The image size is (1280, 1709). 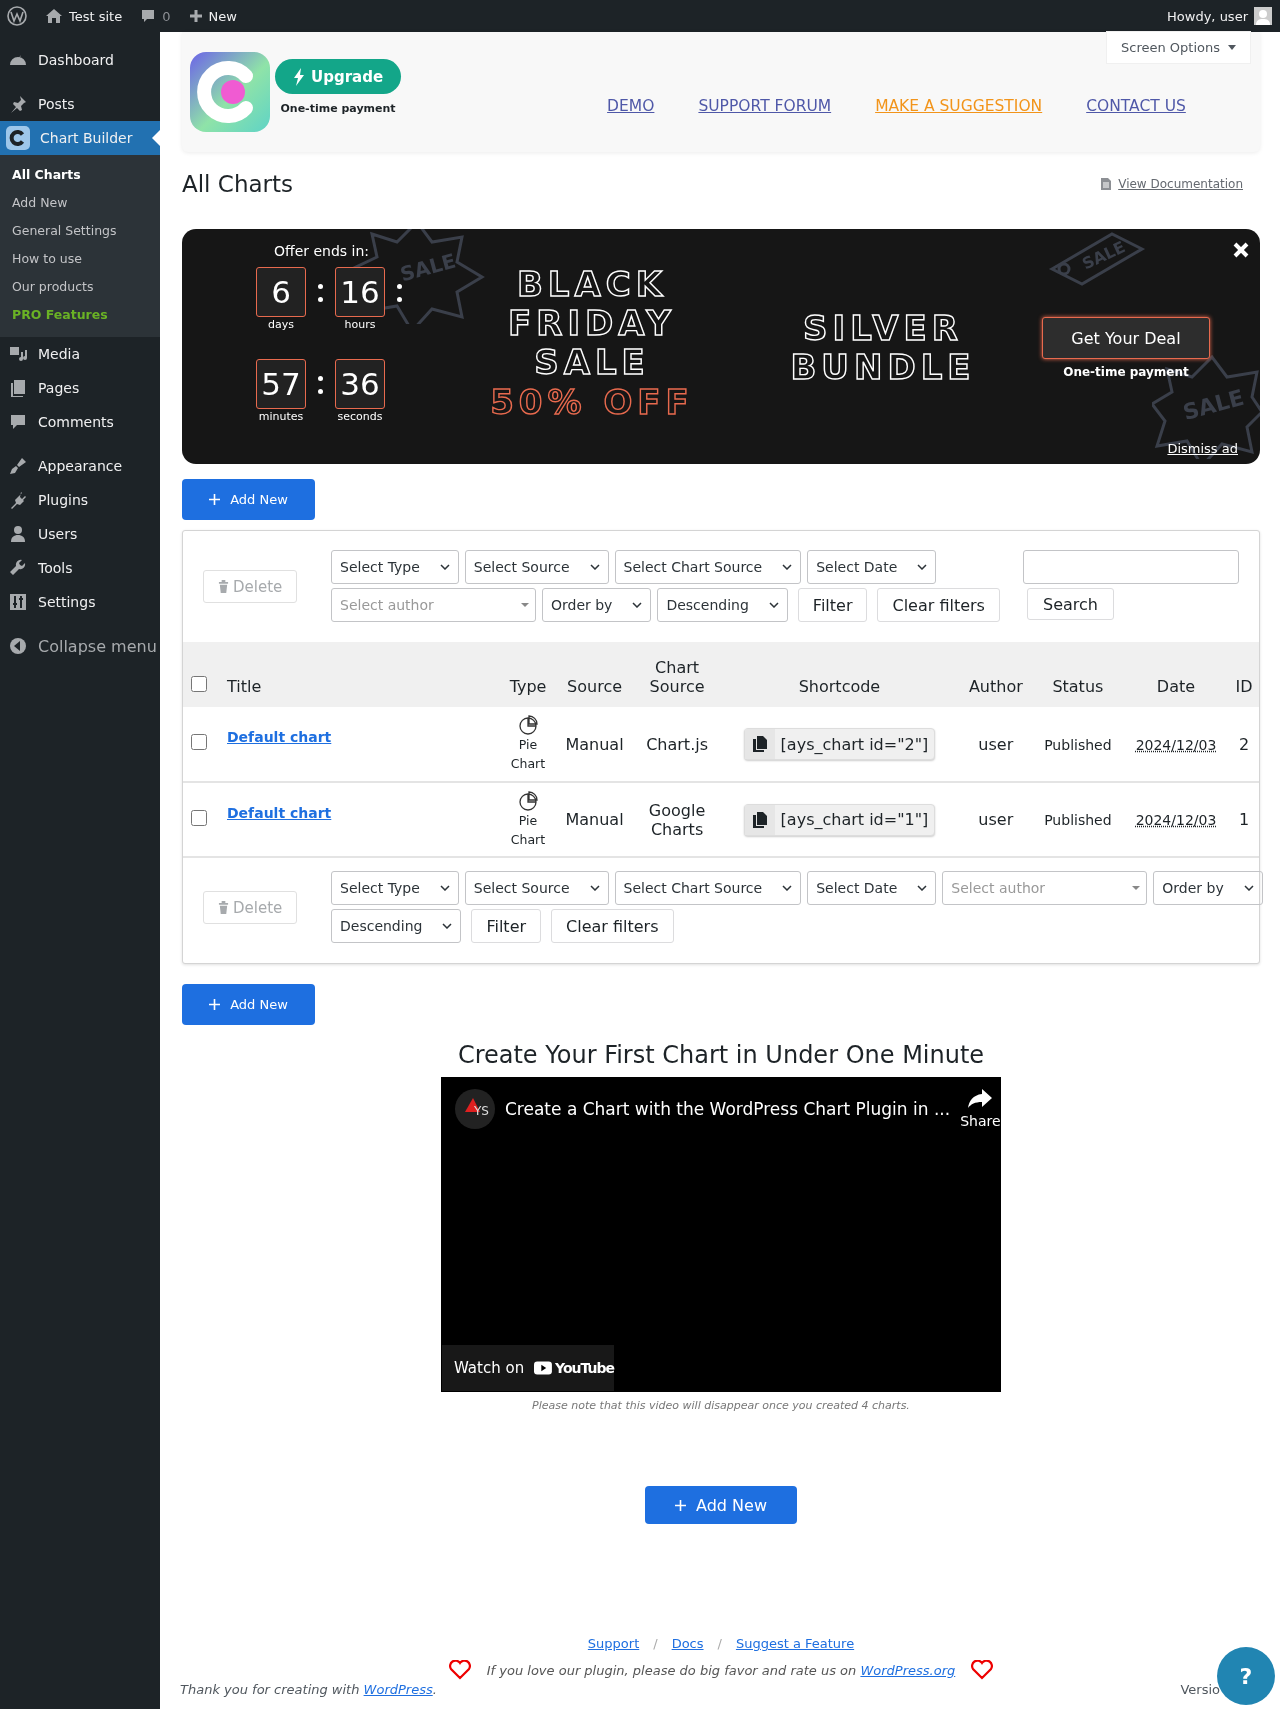 What do you see at coordinates (360, 416) in the screenshot?
I see `countdown-unit: seconds` at bounding box center [360, 416].